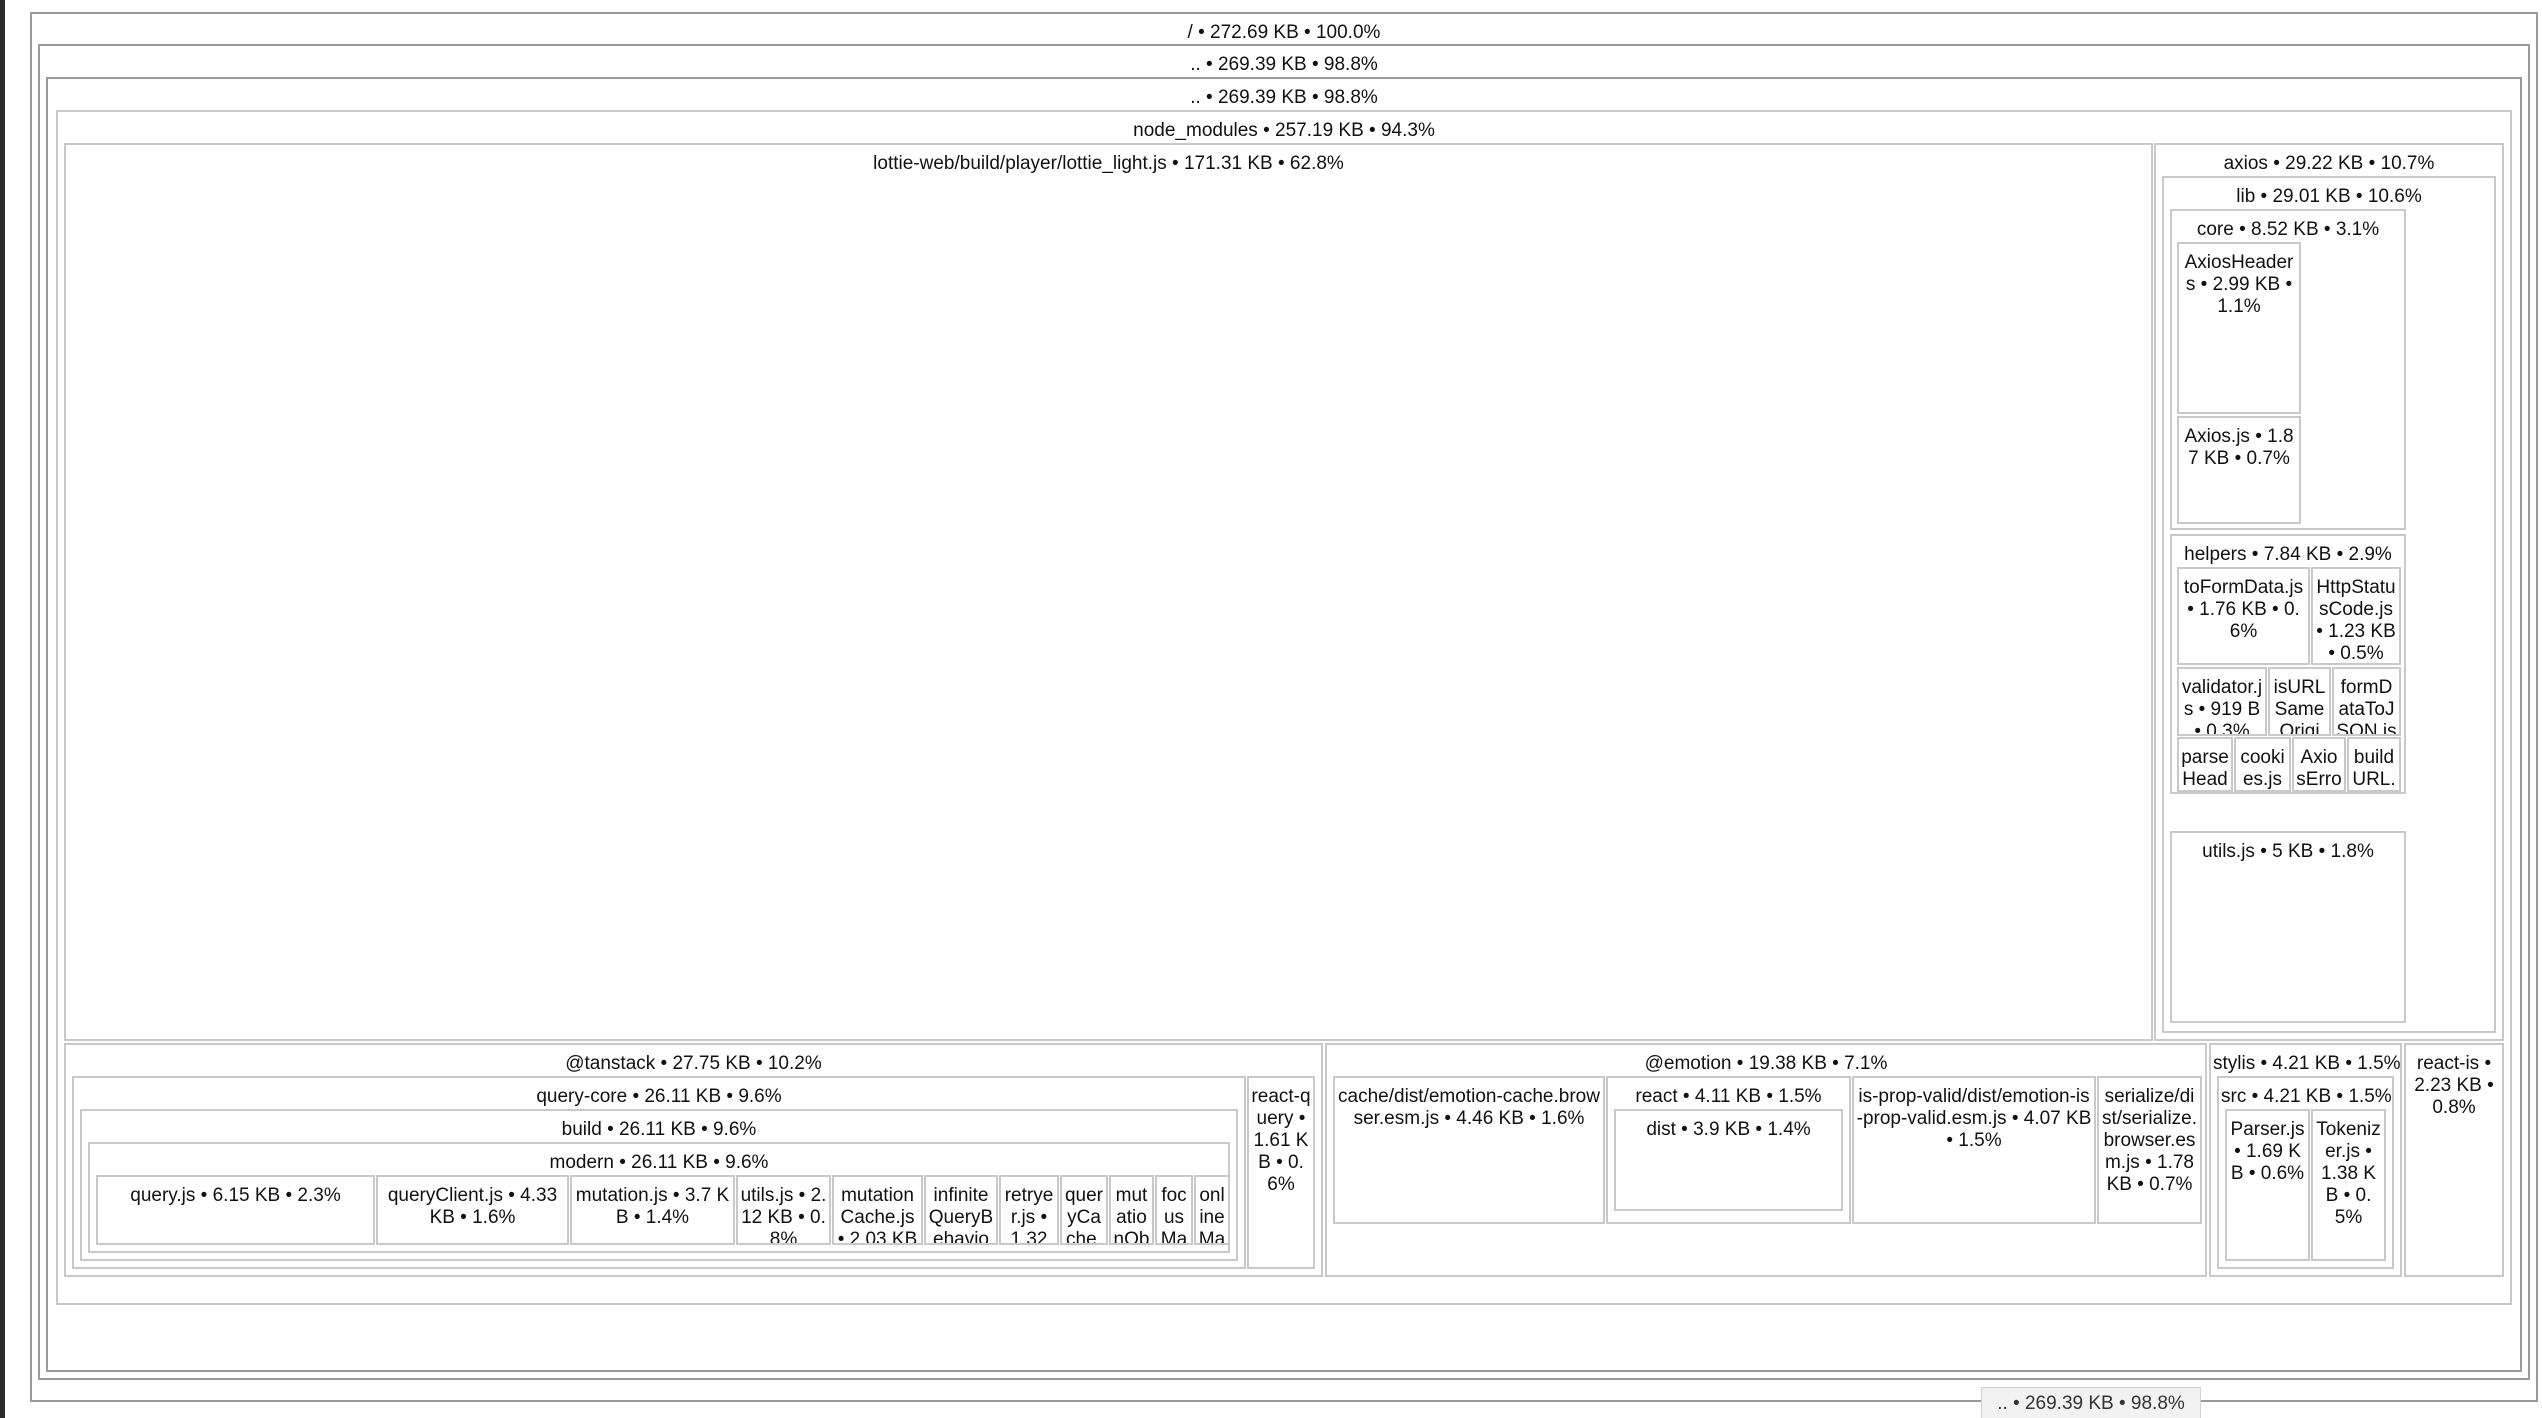  Describe the element at coordinates (1212, 1215) in the screenshot. I see `node-label: onlineManager.js • 795 B • 0.3%` at that location.